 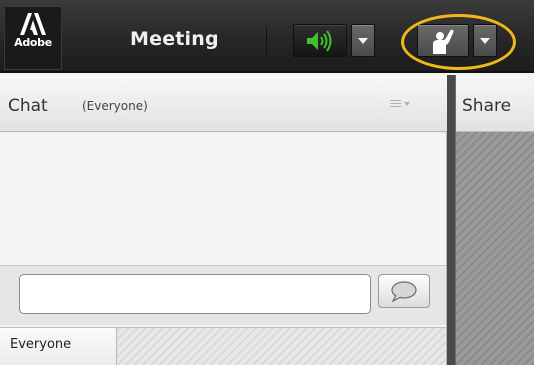 I want to click on toolbar-divider, so click(x=266, y=41).